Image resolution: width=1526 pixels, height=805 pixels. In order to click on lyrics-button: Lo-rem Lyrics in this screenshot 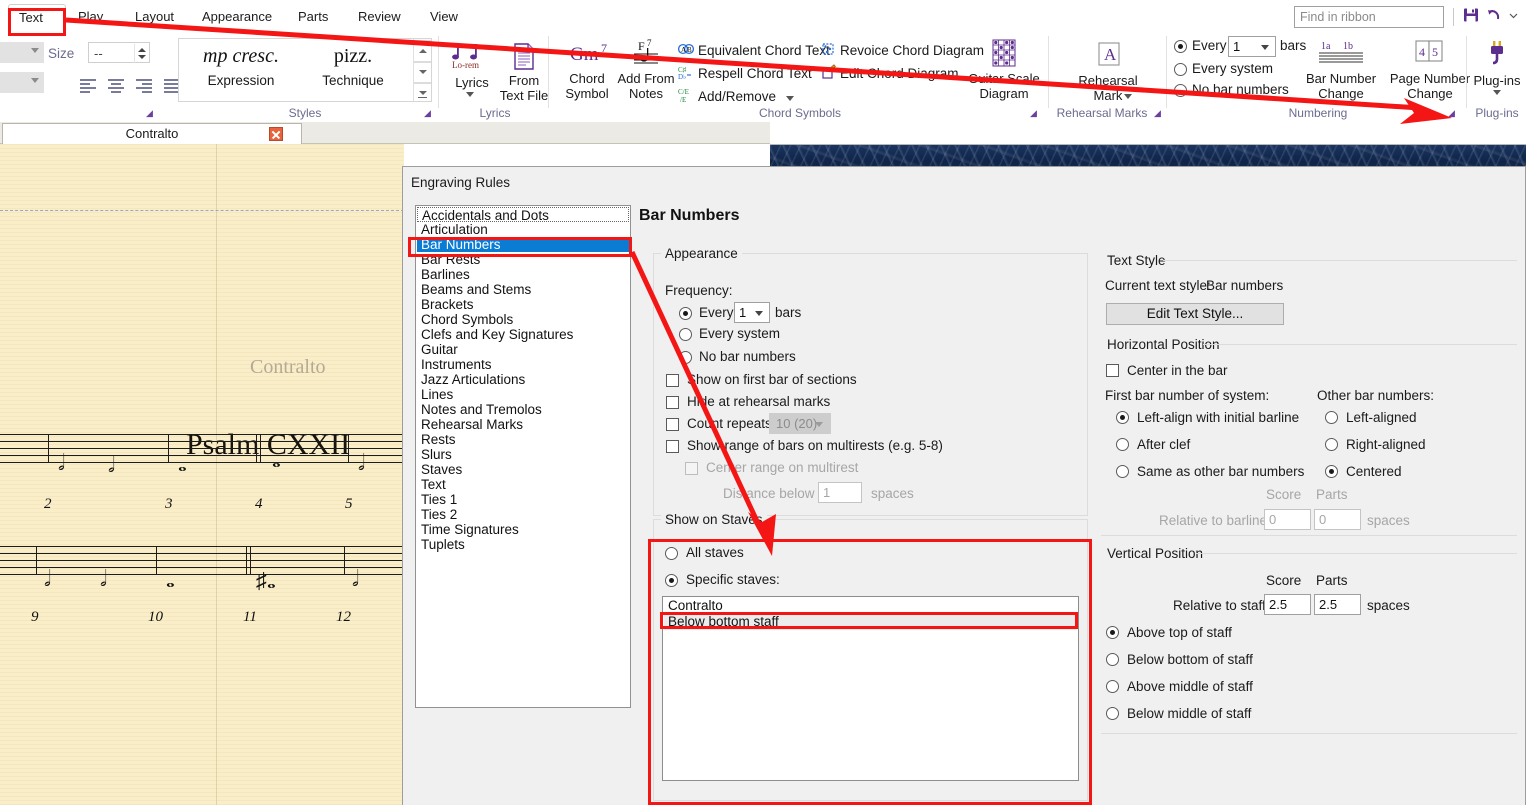, I will do `click(472, 68)`.